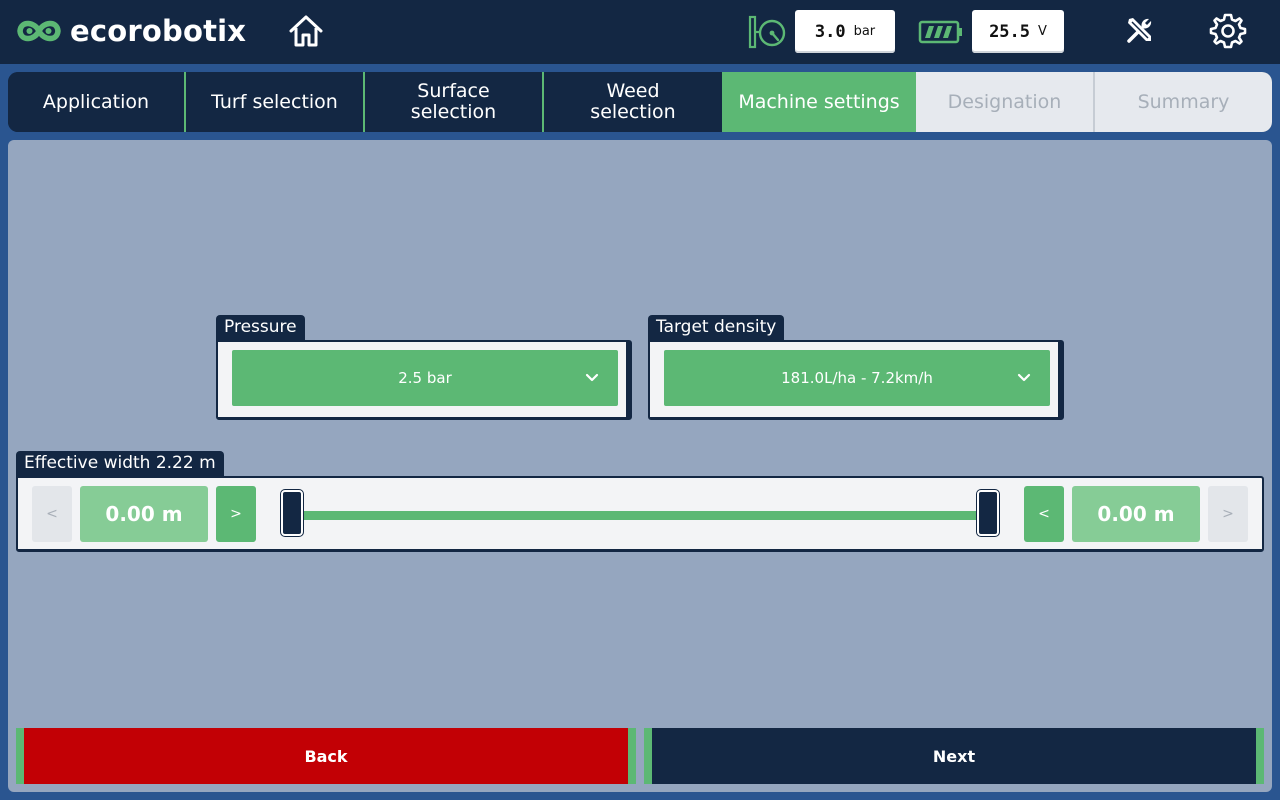 Image resolution: width=1280 pixels, height=800 pixels. What do you see at coordinates (52, 514) in the screenshot?
I see `left-decrease-button: <` at bounding box center [52, 514].